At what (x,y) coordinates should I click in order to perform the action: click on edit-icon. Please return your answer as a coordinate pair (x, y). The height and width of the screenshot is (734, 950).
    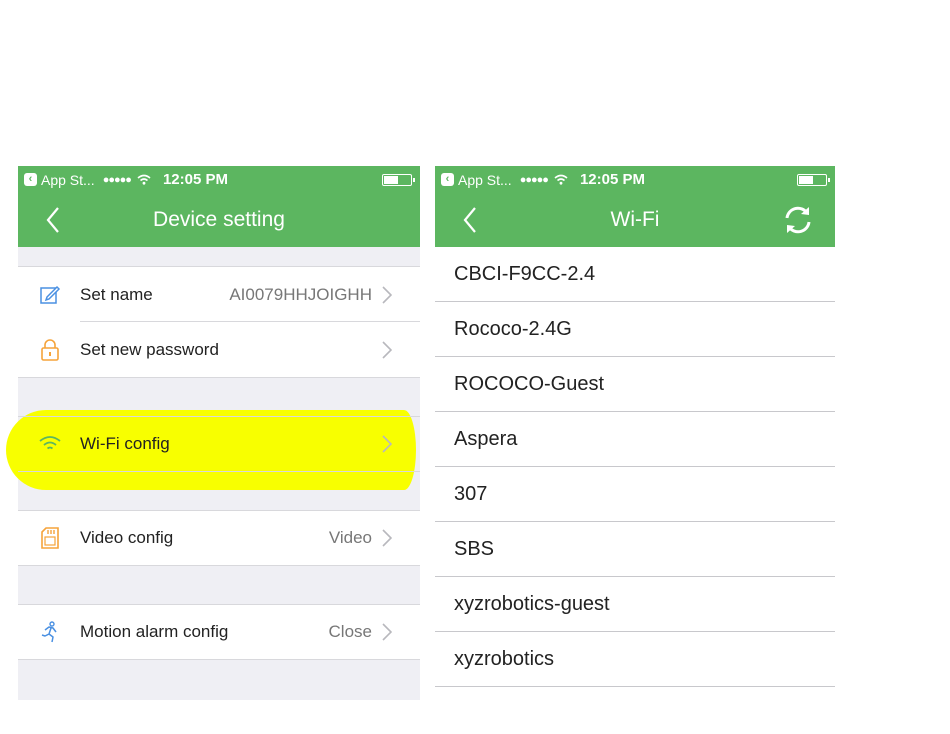
    Looking at the image, I should click on (49, 295).